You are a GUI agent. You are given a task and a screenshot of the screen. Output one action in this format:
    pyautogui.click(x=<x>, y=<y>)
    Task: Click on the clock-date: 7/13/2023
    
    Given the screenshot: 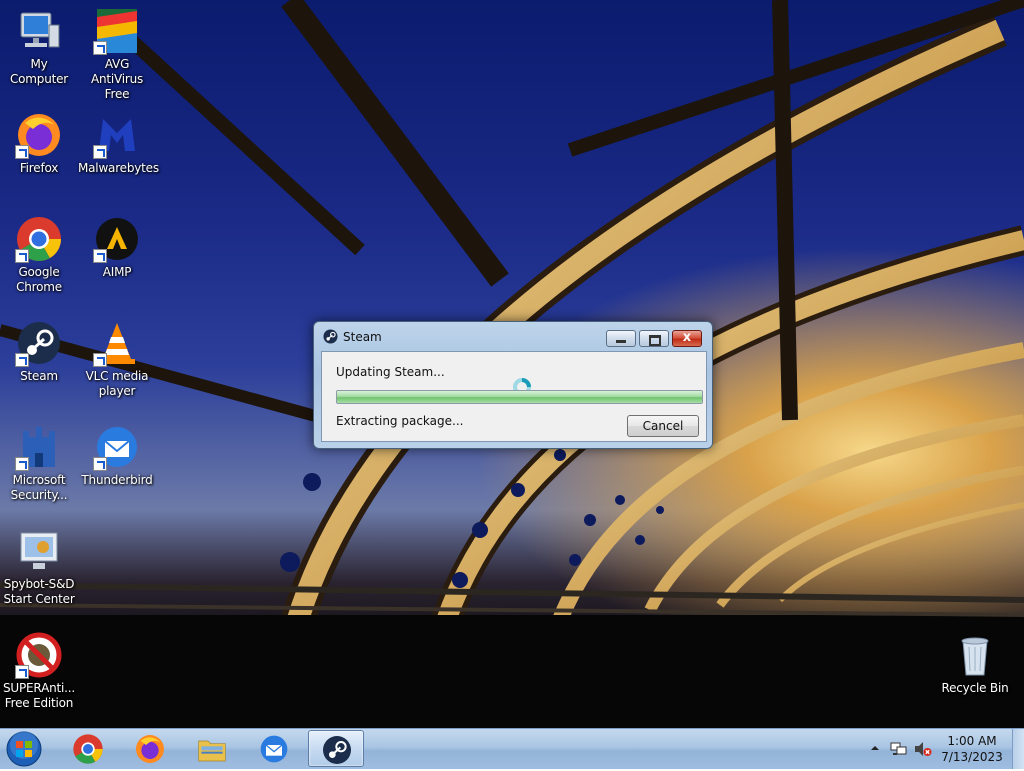 What is the action you would take?
    pyautogui.click(x=972, y=757)
    